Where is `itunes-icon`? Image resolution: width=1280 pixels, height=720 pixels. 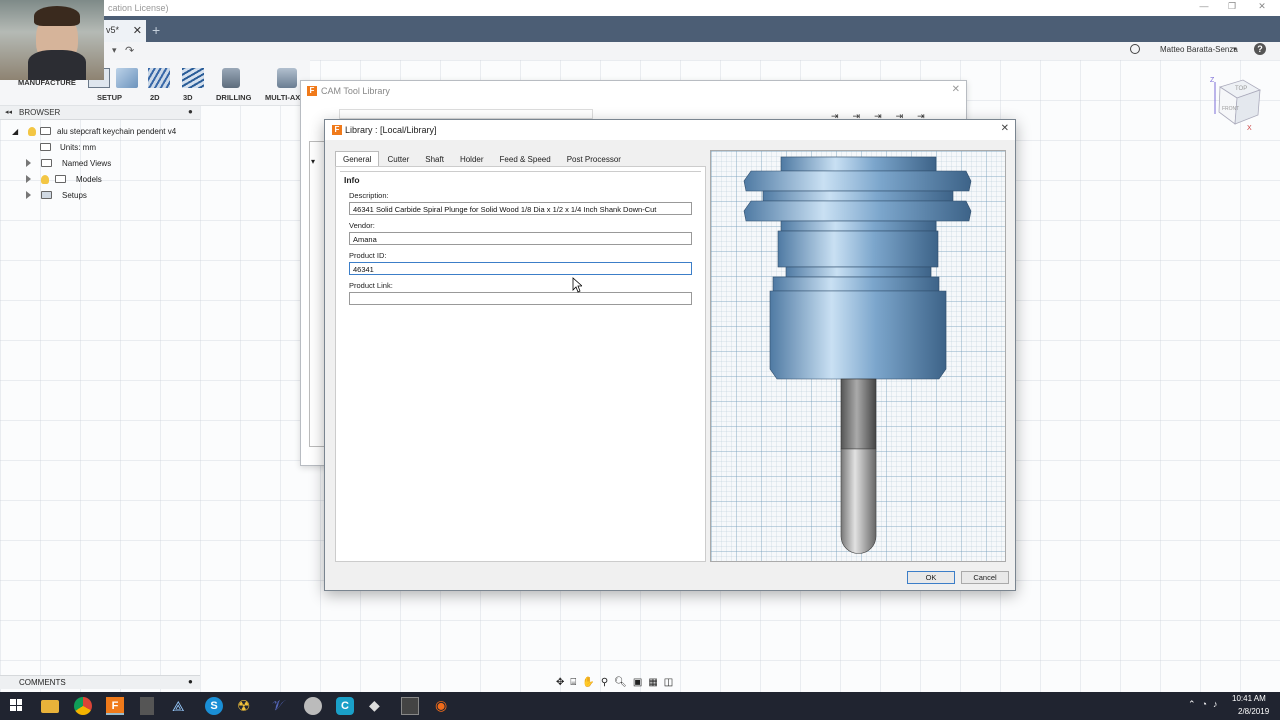
itunes-icon is located at coordinates (313, 706).